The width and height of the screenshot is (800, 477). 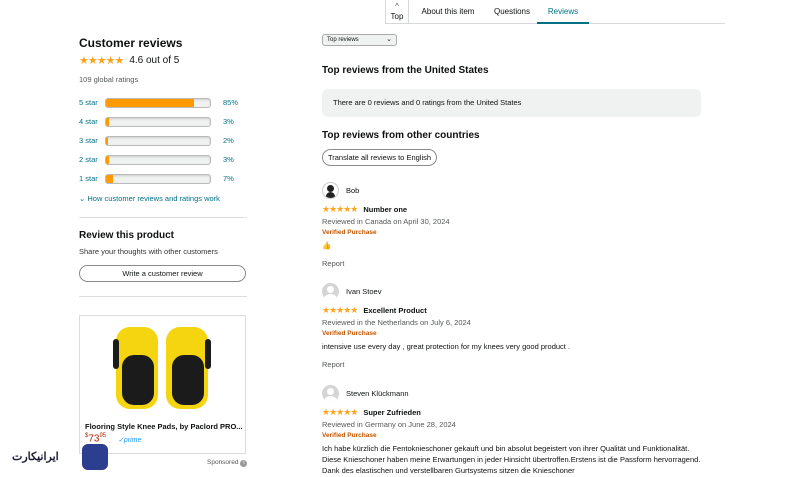 I want to click on histogram-row-2: 2 star 3%, so click(x=163, y=159).